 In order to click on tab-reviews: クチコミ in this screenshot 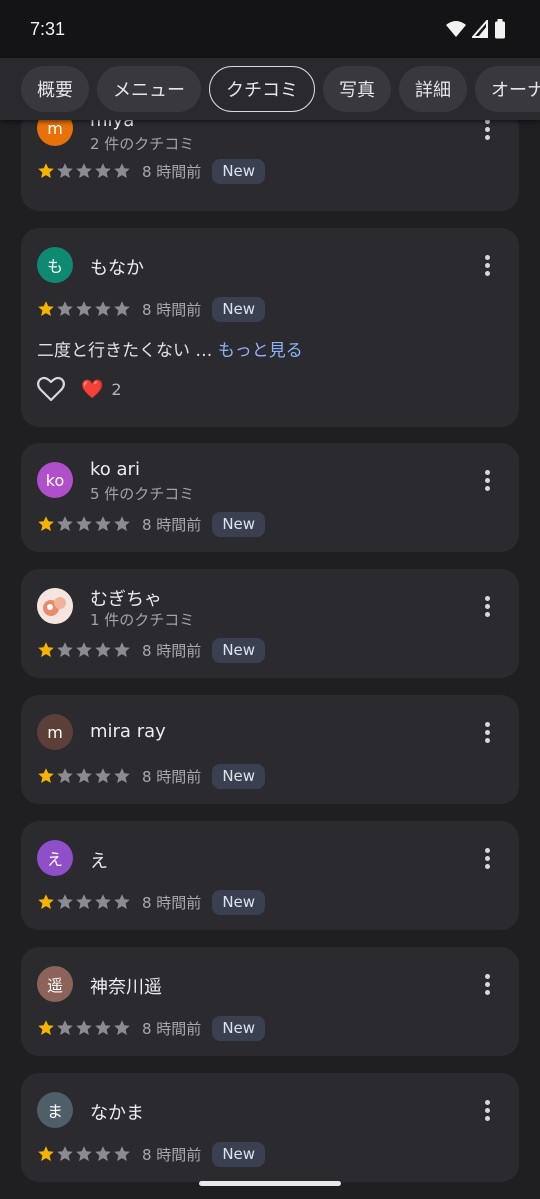, I will do `click(262, 89)`.